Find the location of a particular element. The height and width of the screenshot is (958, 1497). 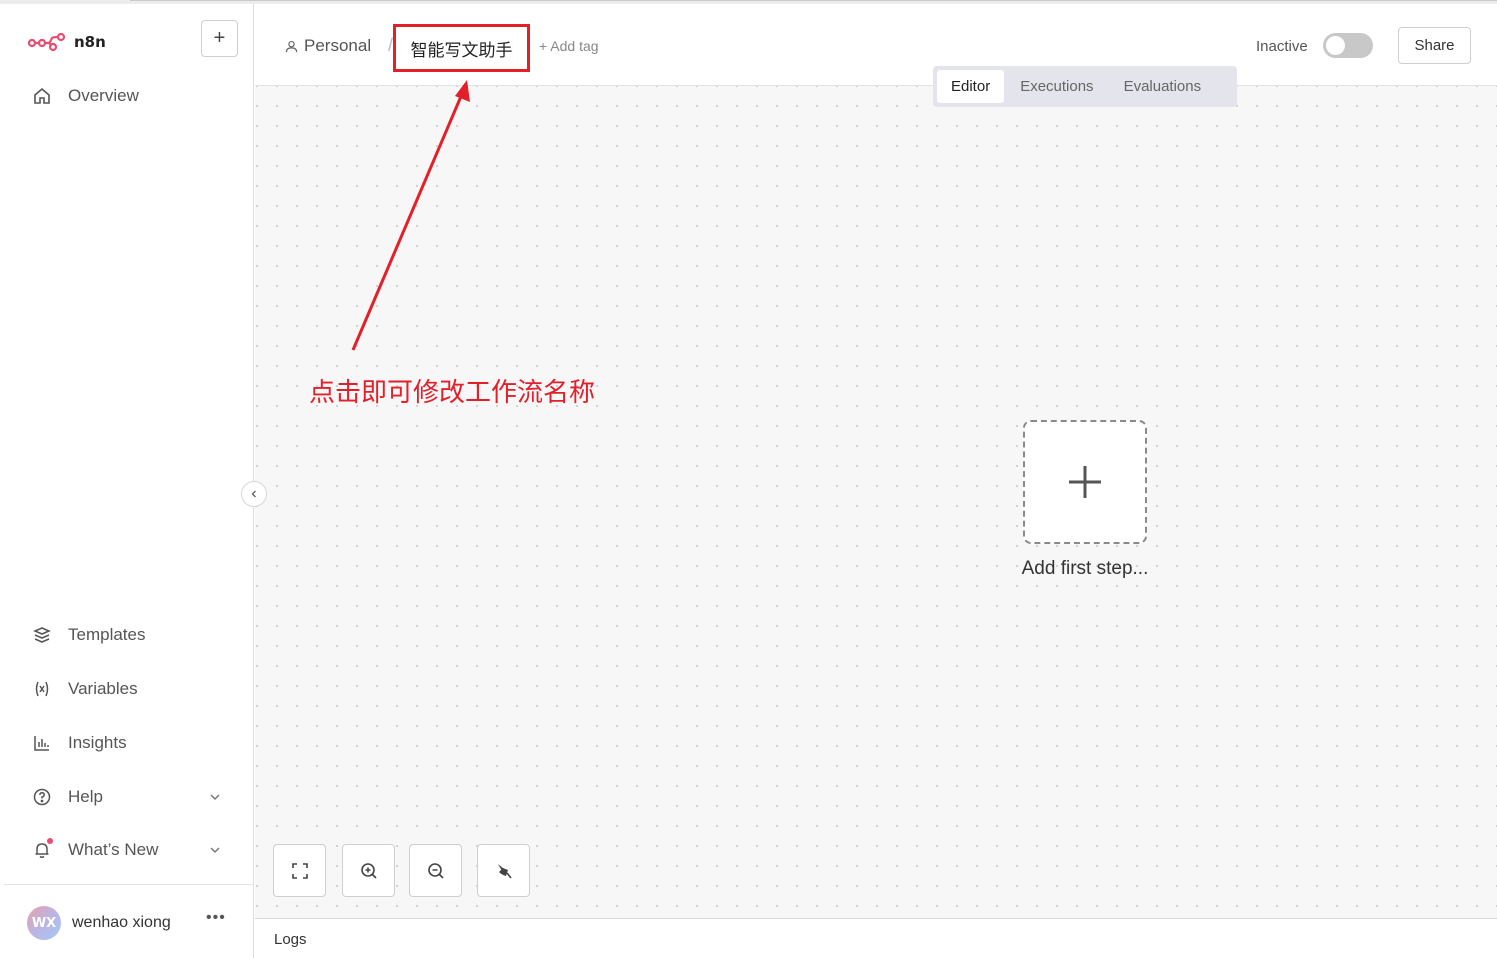

tab-evaluations: Evaluations is located at coordinates (1163, 86).